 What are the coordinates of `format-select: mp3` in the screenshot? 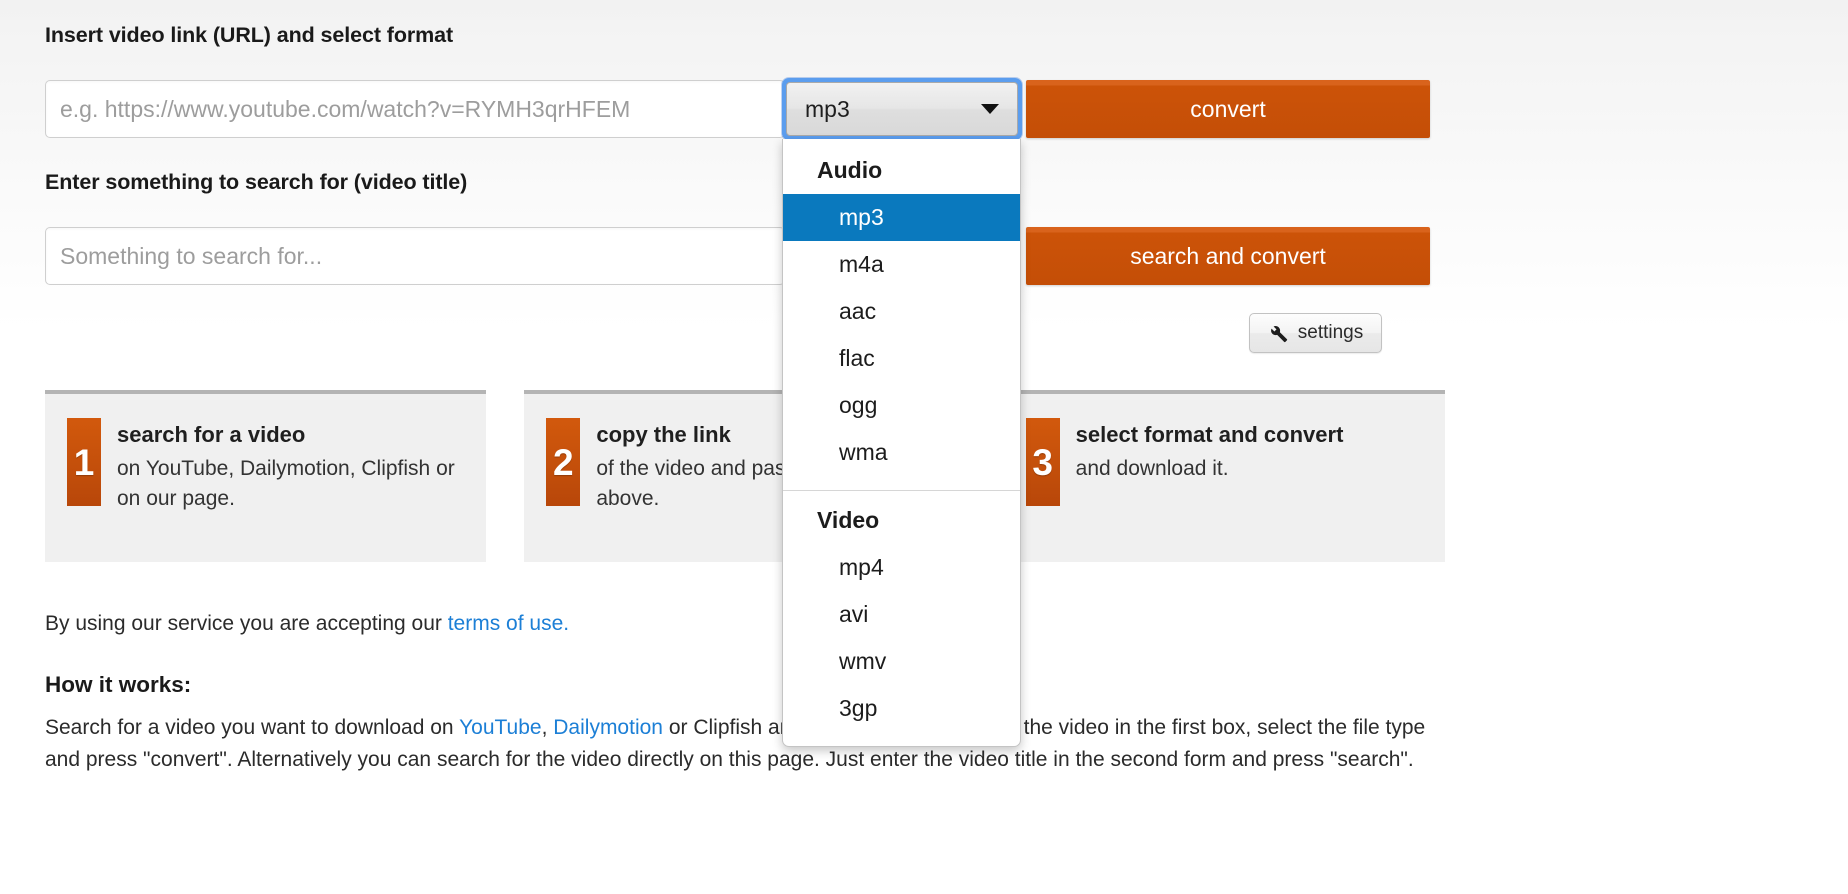 It's located at (902, 109).